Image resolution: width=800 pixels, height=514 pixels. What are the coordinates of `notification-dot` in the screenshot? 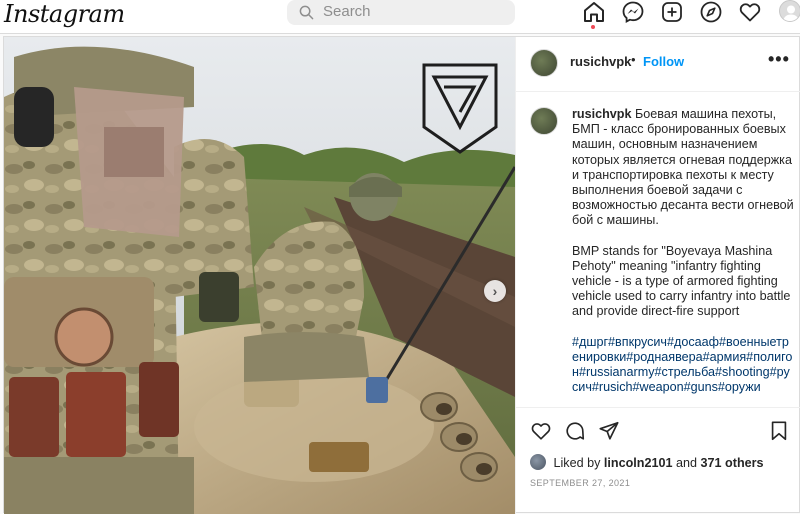 It's located at (593, 27).